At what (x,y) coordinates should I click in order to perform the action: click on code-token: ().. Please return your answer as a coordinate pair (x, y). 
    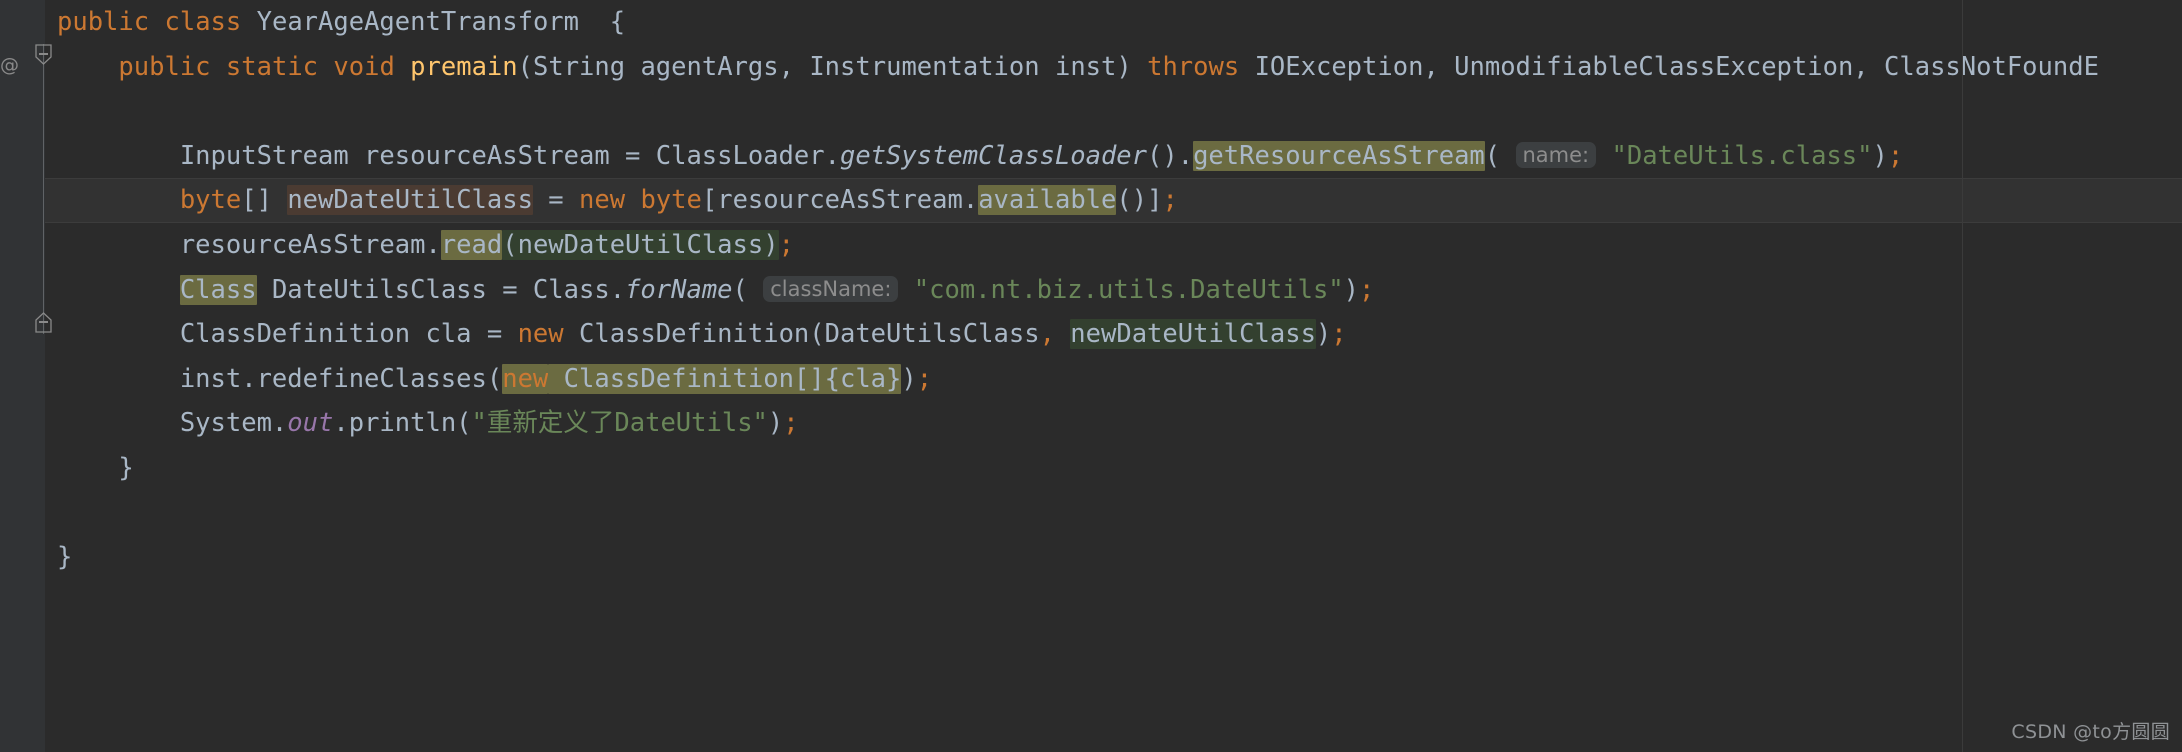
    Looking at the image, I should click on (1170, 155).